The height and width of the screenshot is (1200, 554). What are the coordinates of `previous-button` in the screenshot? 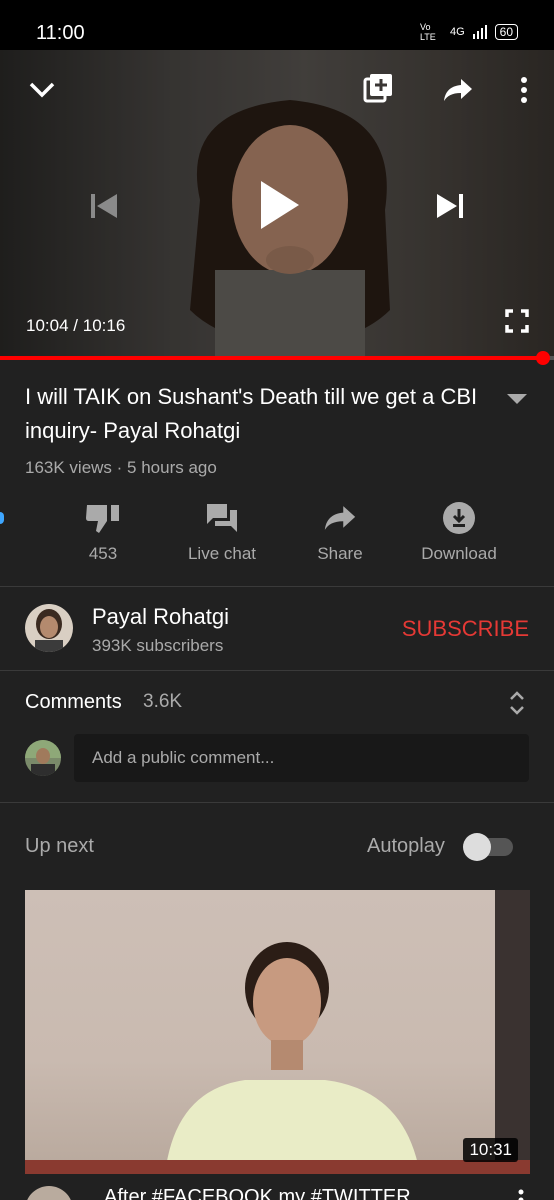 It's located at (104, 206).